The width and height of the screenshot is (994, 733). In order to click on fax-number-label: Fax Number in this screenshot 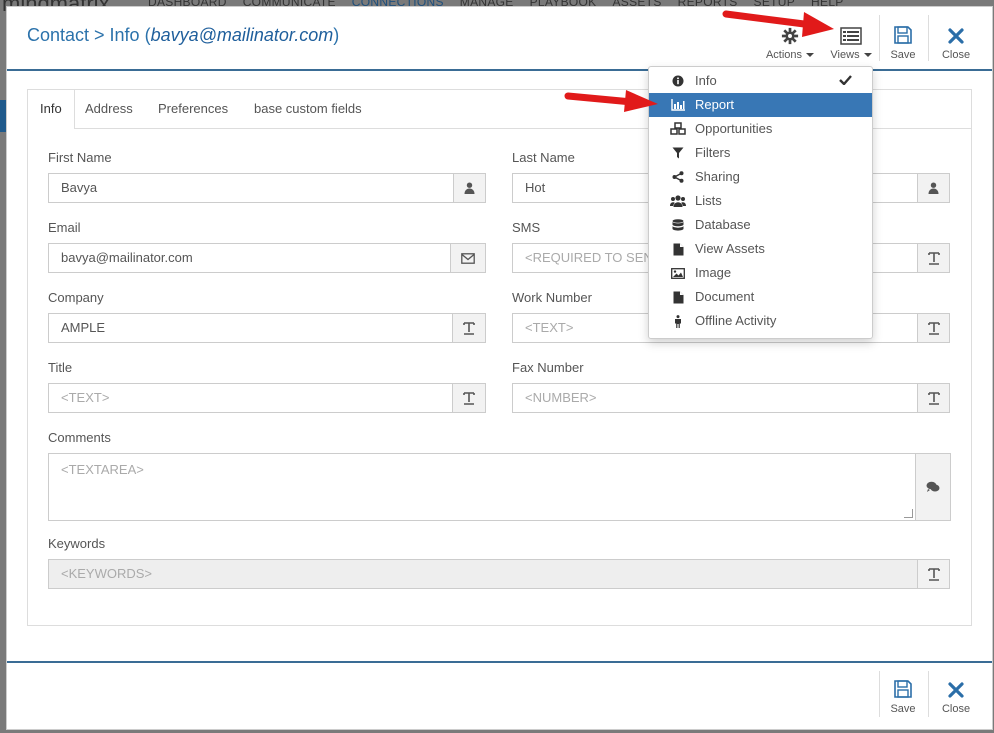, I will do `click(548, 367)`.